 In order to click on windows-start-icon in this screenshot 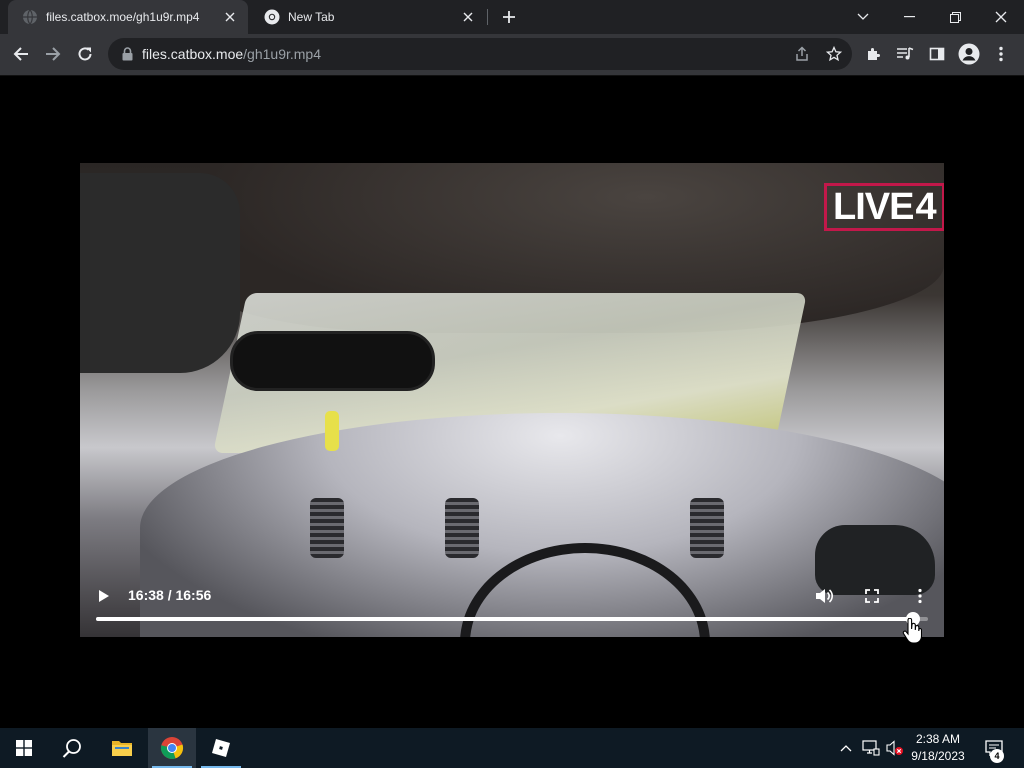, I will do `click(24, 748)`.